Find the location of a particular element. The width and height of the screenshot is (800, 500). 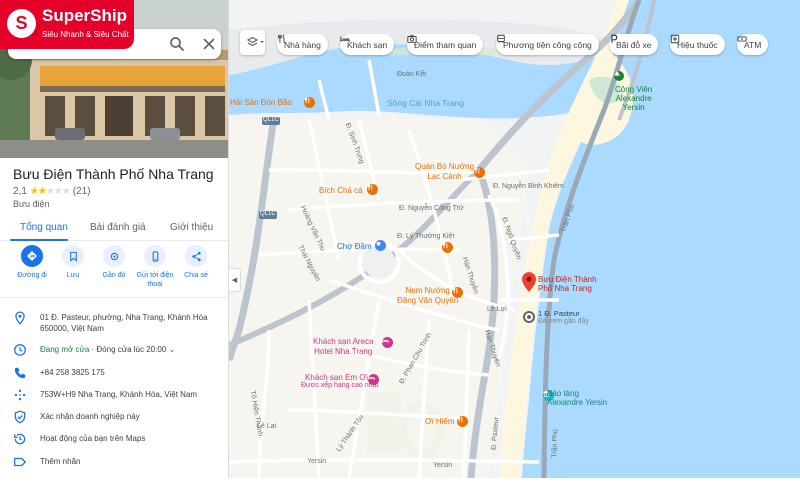

clock-icon is located at coordinates (20, 350).